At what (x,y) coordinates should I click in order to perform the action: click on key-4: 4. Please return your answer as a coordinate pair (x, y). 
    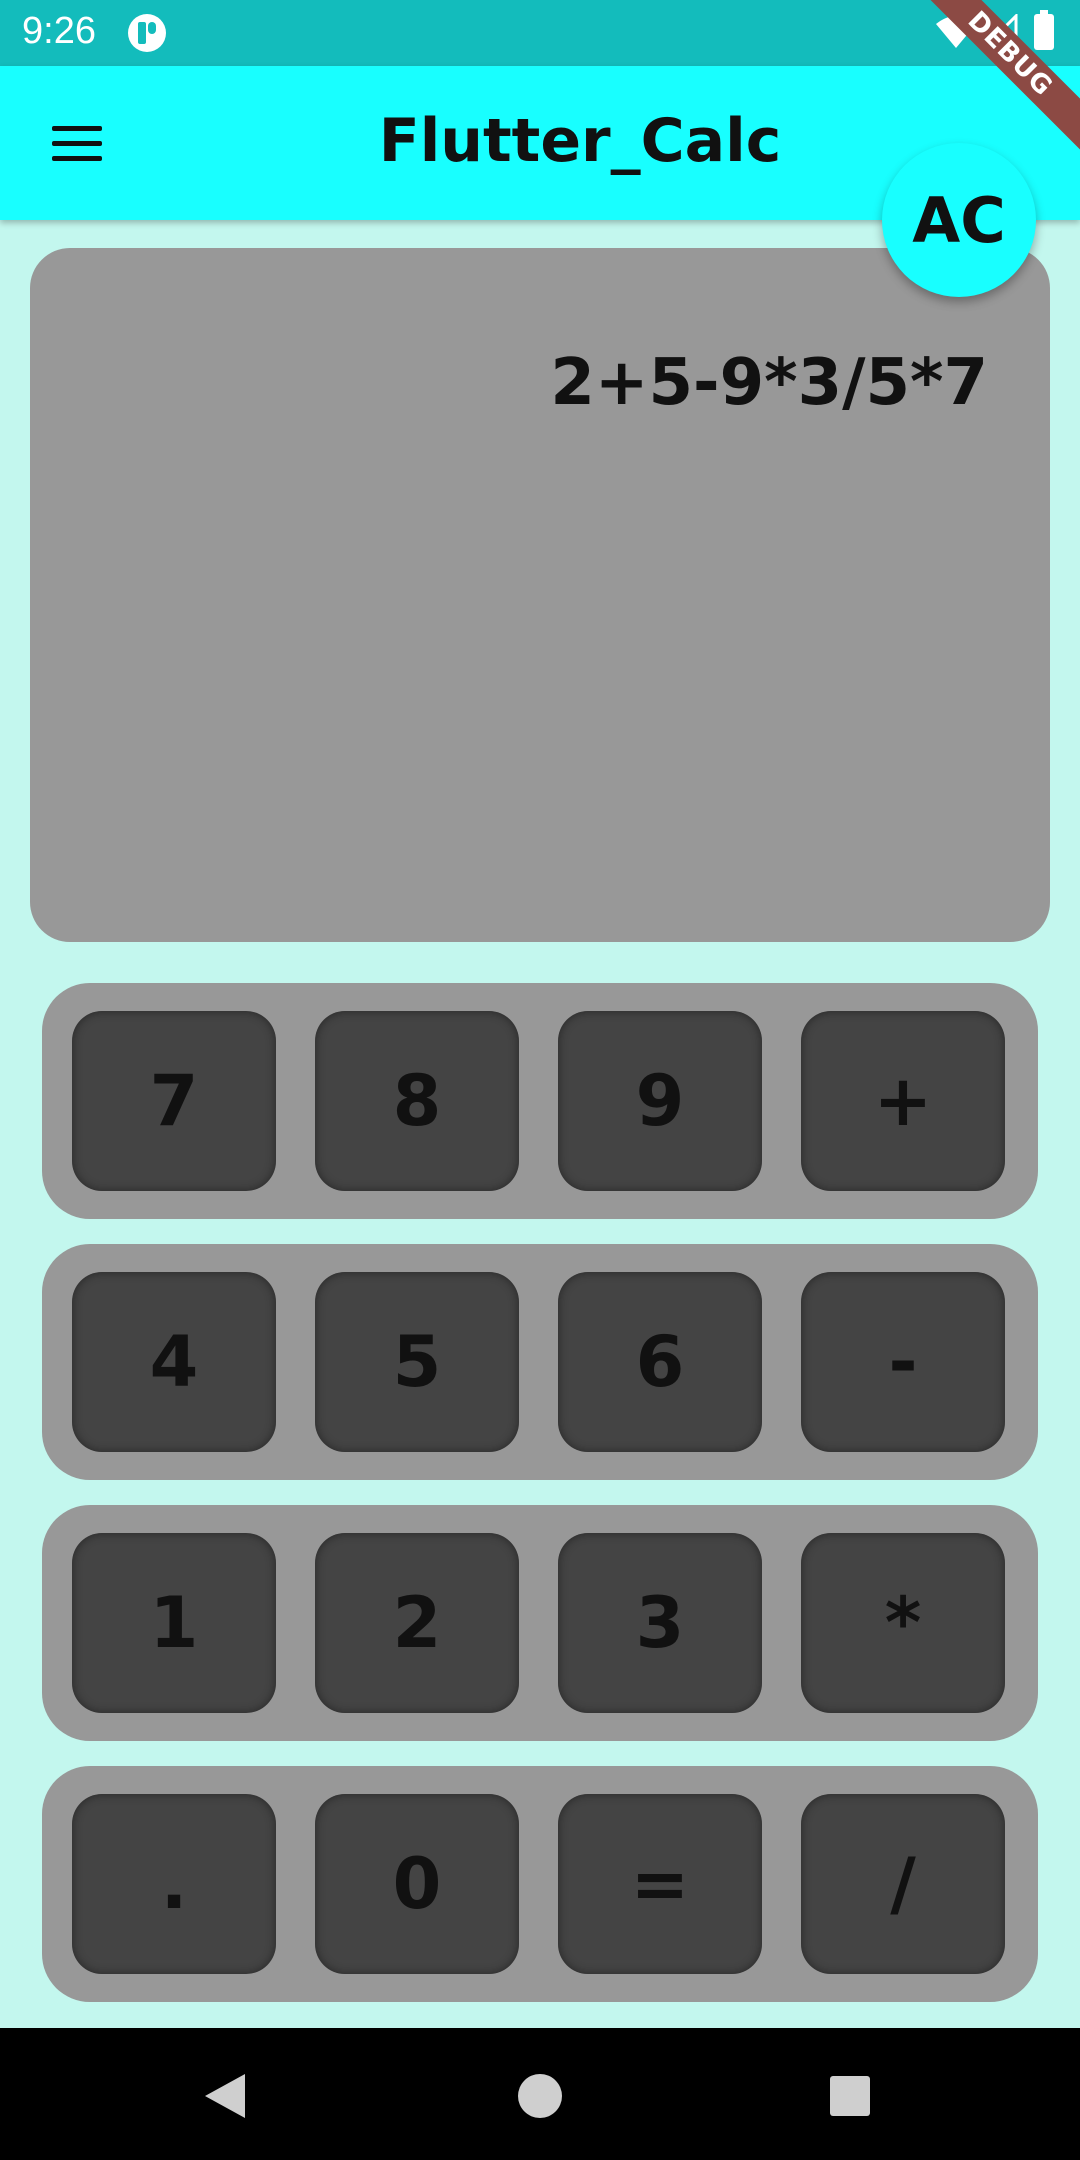
    Looking at the image, I should click on (174, 1362).